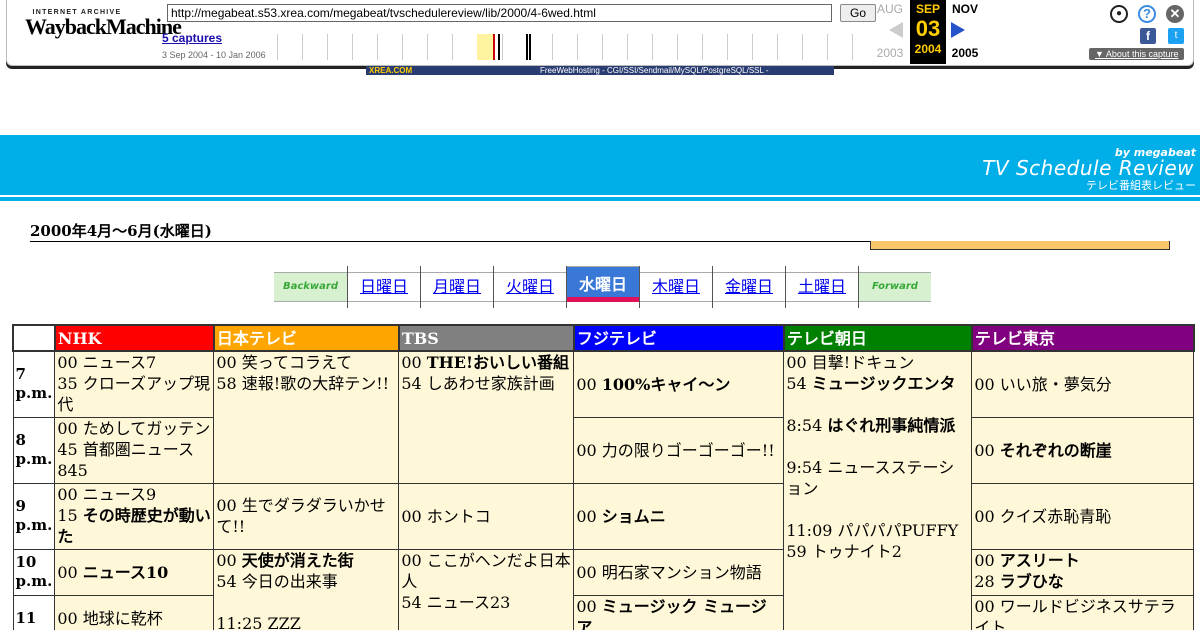 Image resolution: width=1200 pixels, height=630 pixels. I want to click on program-entry: 00 ニュース9, so click(107, 494).